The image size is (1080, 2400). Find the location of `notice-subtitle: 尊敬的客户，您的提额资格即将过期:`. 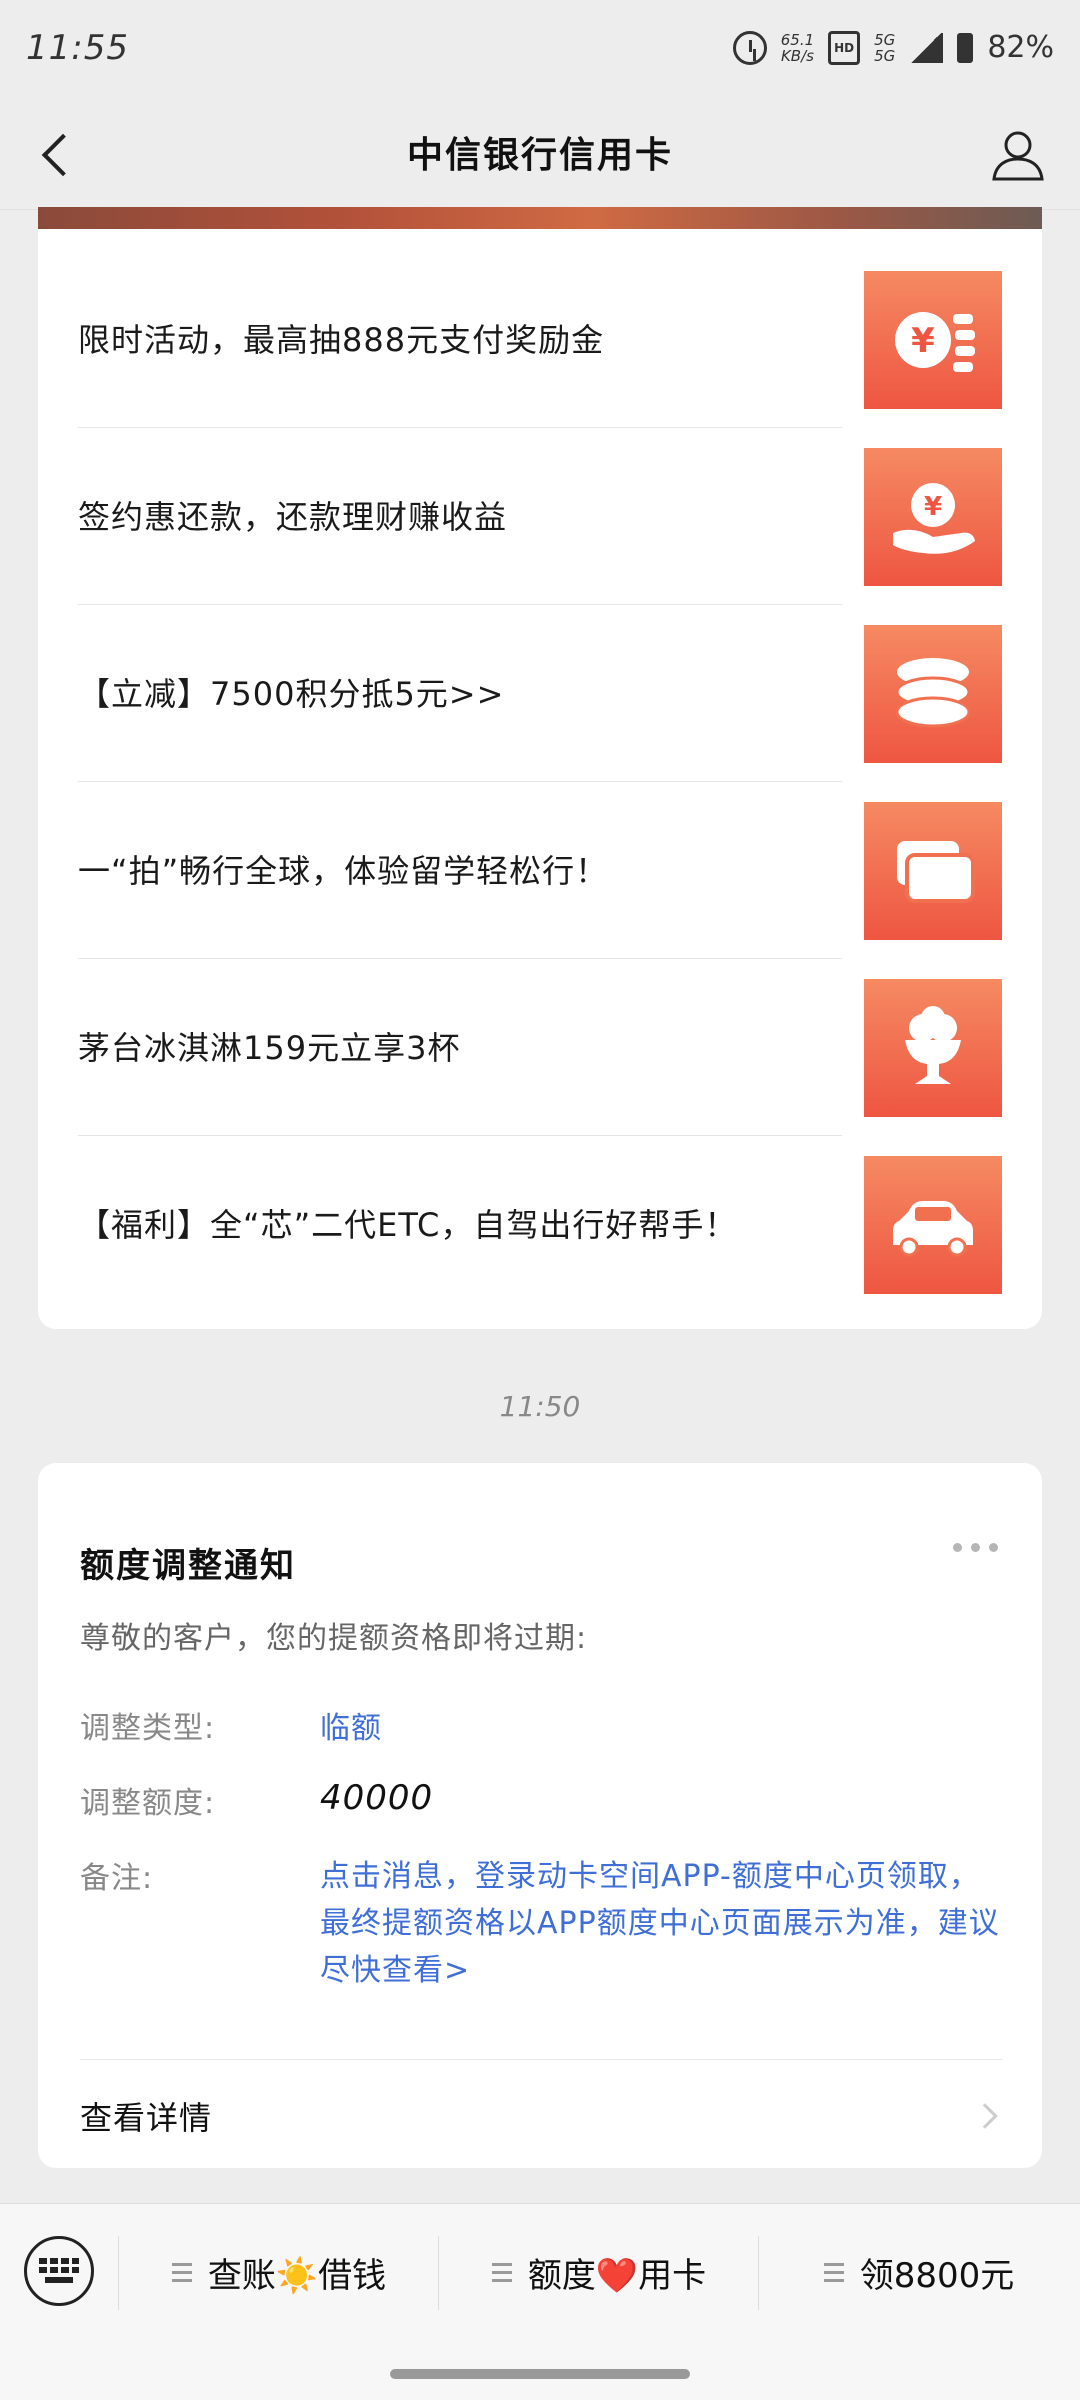

notice-subtitle: 尊敬的客户，您的提额资格即将过期: is located at coordinates (334, 1638).